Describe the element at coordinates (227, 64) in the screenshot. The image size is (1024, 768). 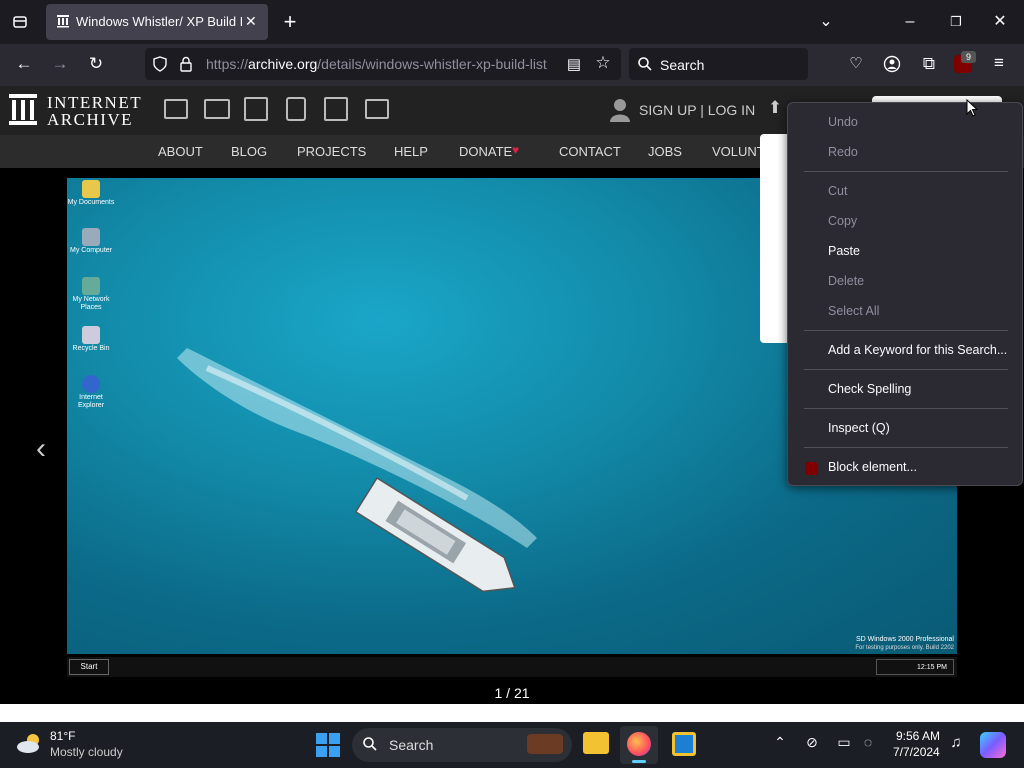
I see `url-prefix: https://` at that location.